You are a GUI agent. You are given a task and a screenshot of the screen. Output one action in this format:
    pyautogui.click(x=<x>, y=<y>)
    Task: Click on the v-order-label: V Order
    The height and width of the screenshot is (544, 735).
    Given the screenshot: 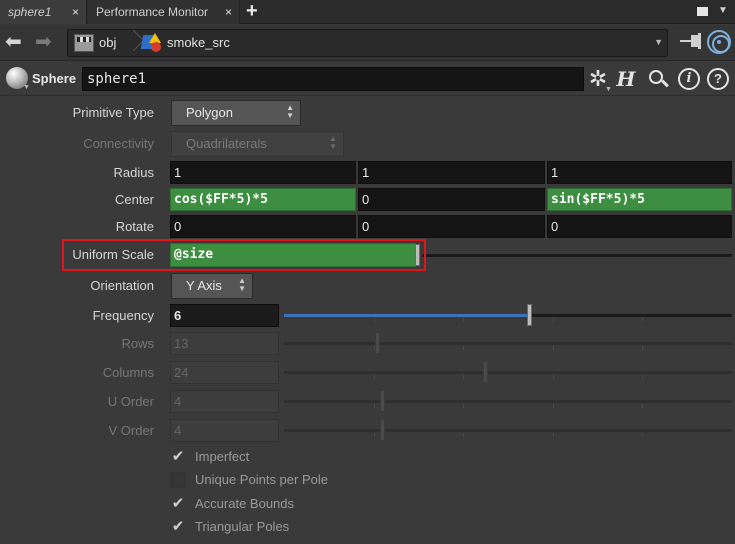 What is the action you would take?
    pyautogui.click(x=131, y=430)
    